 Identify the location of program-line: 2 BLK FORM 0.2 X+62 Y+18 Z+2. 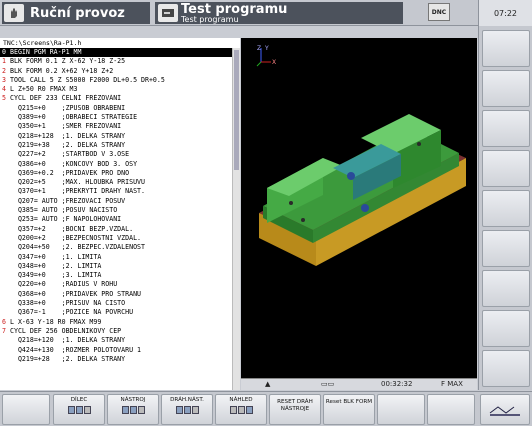
(116, 71).